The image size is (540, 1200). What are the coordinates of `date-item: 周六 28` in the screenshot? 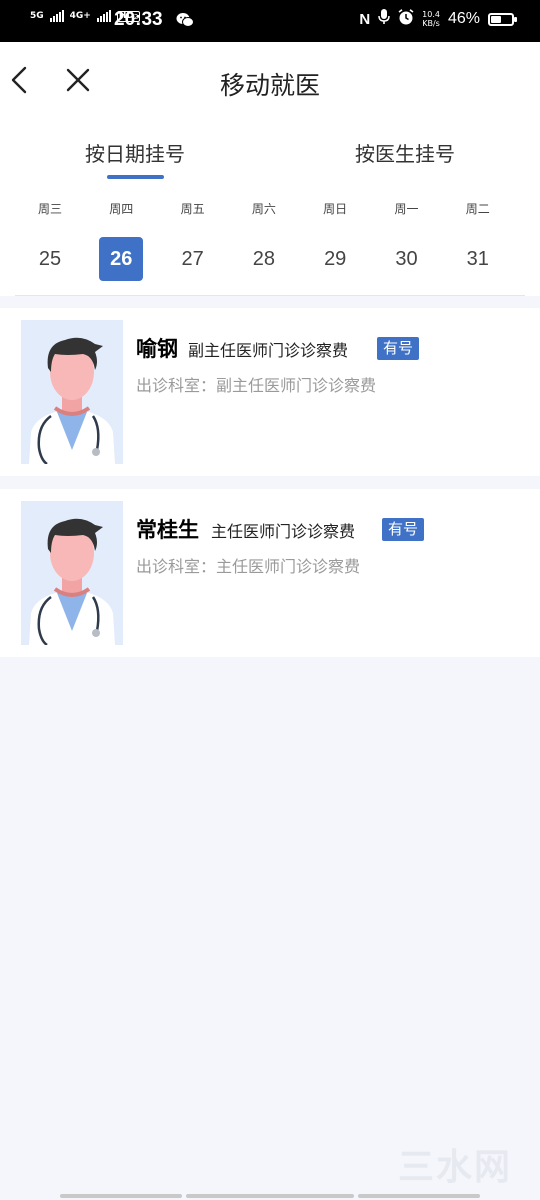 It's located at (264, 240).